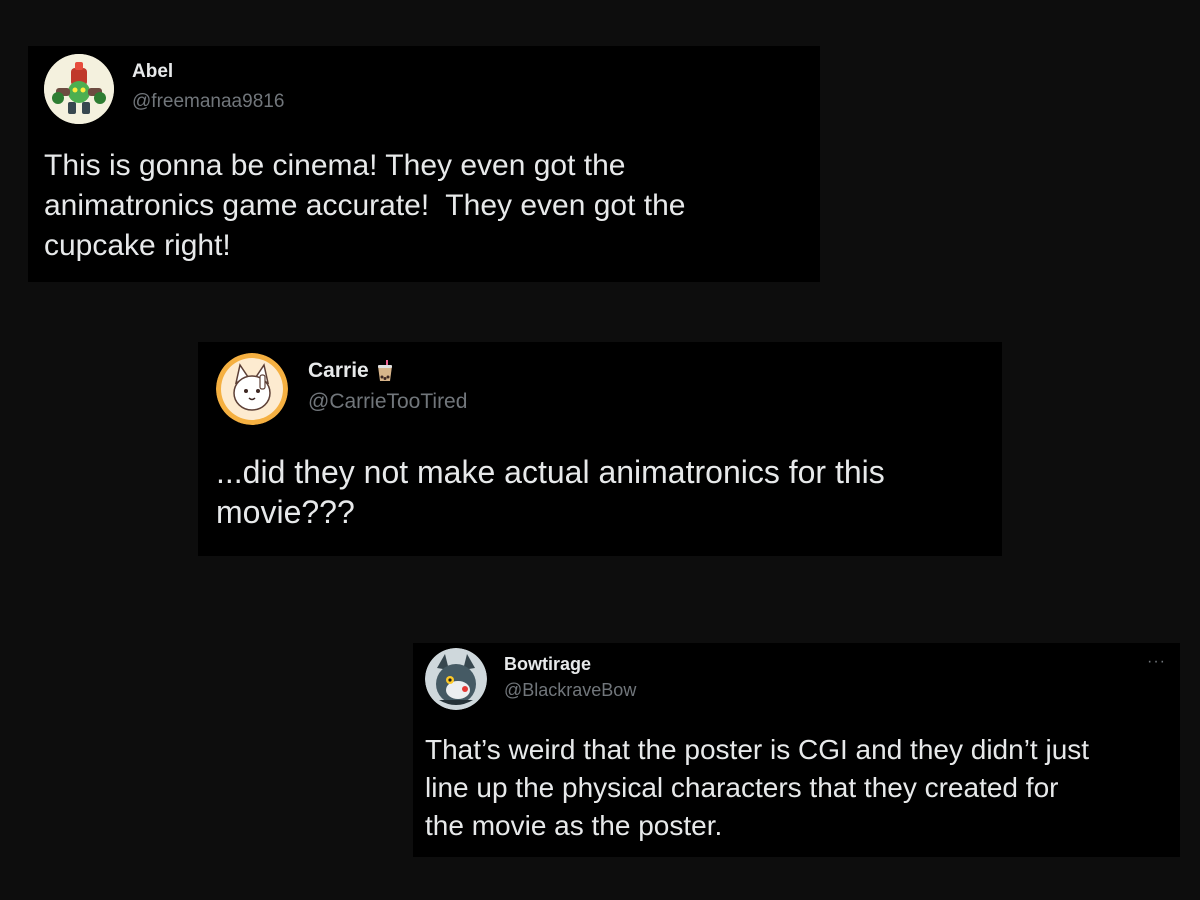 The image size is (1200, 900). Describe the element at coordinates (338, 371) in the screenshot. I see `display-name: Carrie` at that location.